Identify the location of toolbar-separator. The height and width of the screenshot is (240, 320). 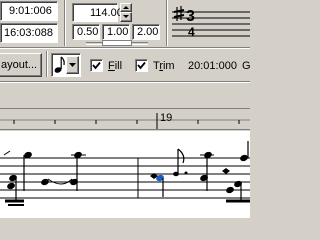
(125, 82).